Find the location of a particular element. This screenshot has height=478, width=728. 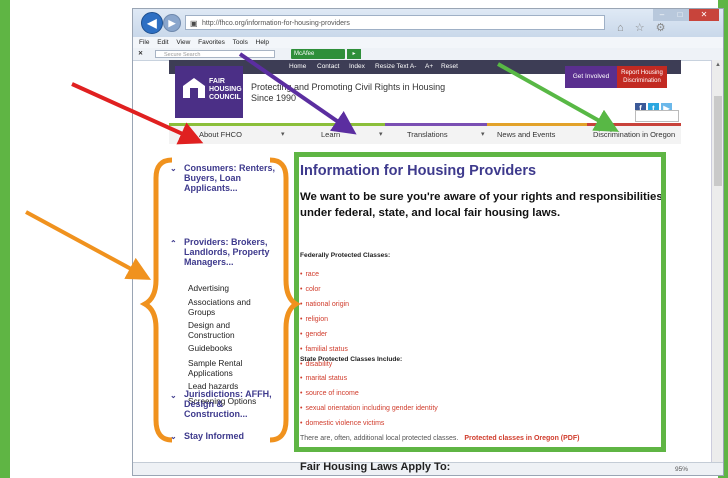

nav-contact: Contact is located at coordinates (328, 67).